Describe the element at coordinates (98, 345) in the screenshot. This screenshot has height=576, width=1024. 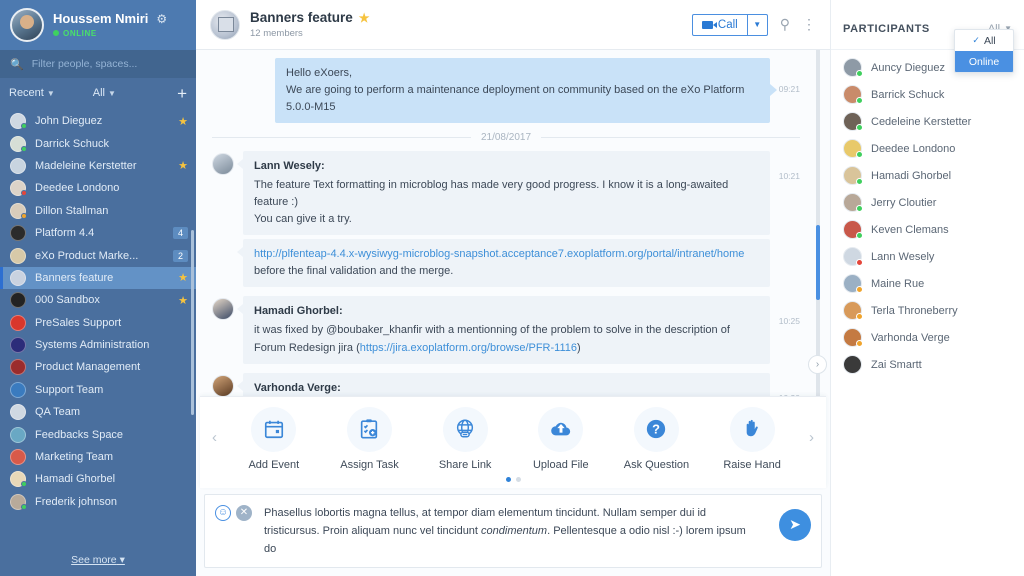
I see `sidebar-item-systems-administration: Systems Administration` at that location.